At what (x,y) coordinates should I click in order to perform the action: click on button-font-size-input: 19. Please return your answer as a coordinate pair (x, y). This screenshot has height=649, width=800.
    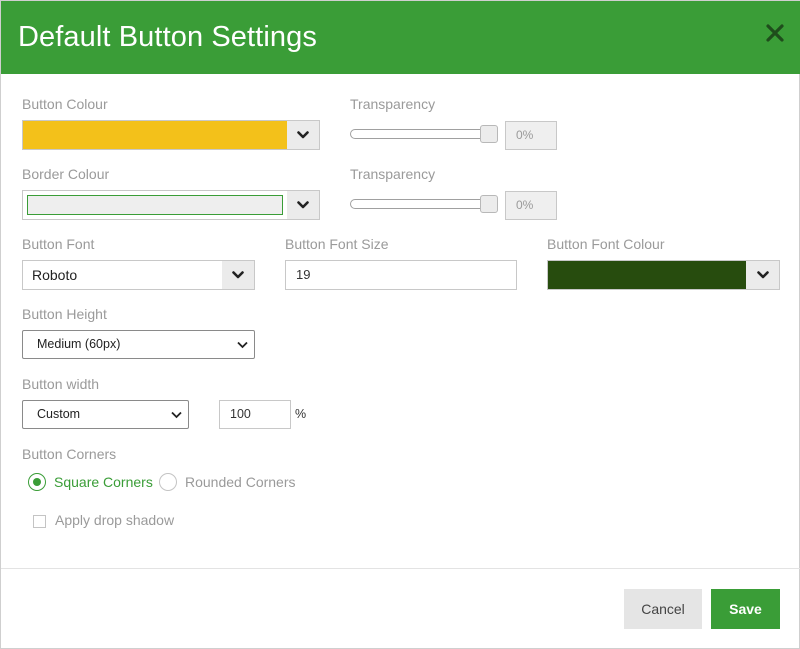
    Looking at the image, I should click on (401, 275).